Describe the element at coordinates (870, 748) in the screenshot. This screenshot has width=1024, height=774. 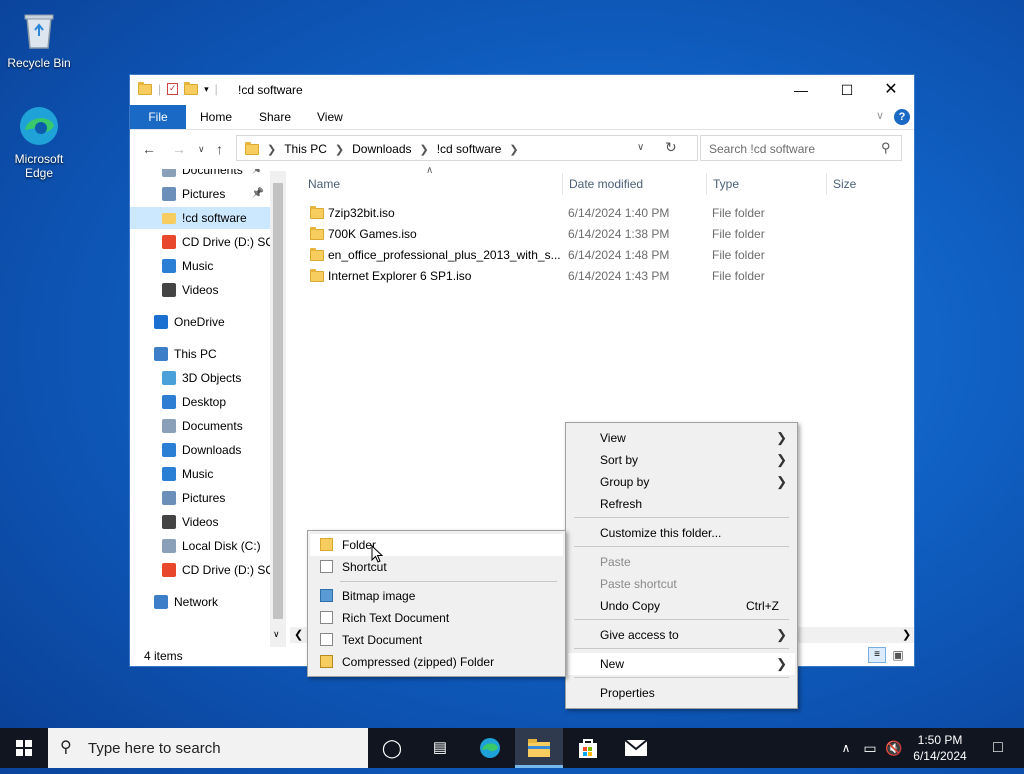
I see `network-icon: ▭` at that location.